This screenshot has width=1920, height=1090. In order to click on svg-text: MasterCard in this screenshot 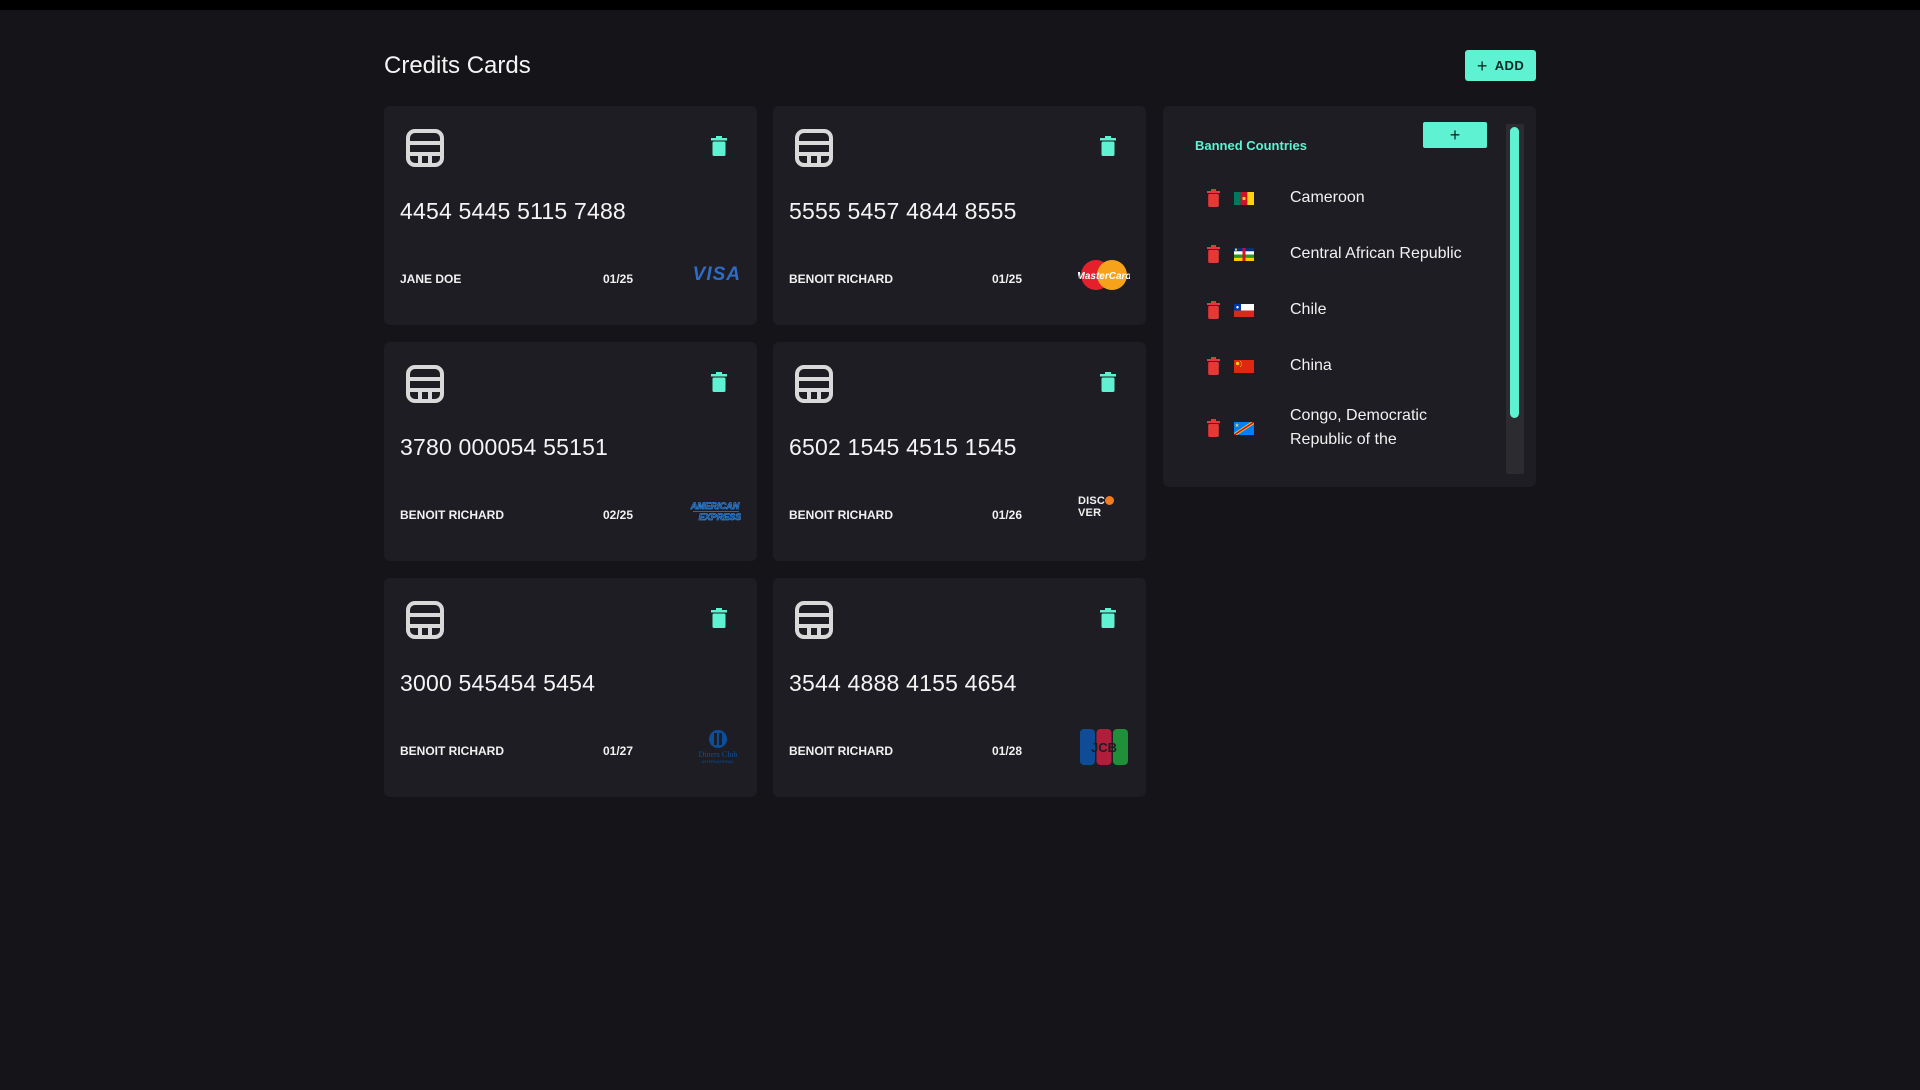, I will do `click(1104, 276)`.